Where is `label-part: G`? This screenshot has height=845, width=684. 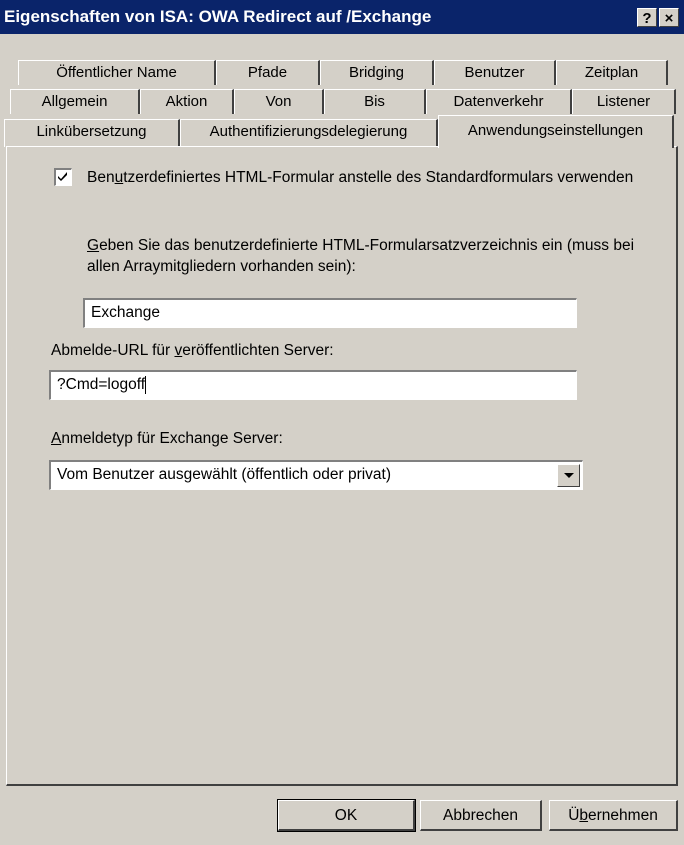 label-part: G is located at coordinates (93, 245).